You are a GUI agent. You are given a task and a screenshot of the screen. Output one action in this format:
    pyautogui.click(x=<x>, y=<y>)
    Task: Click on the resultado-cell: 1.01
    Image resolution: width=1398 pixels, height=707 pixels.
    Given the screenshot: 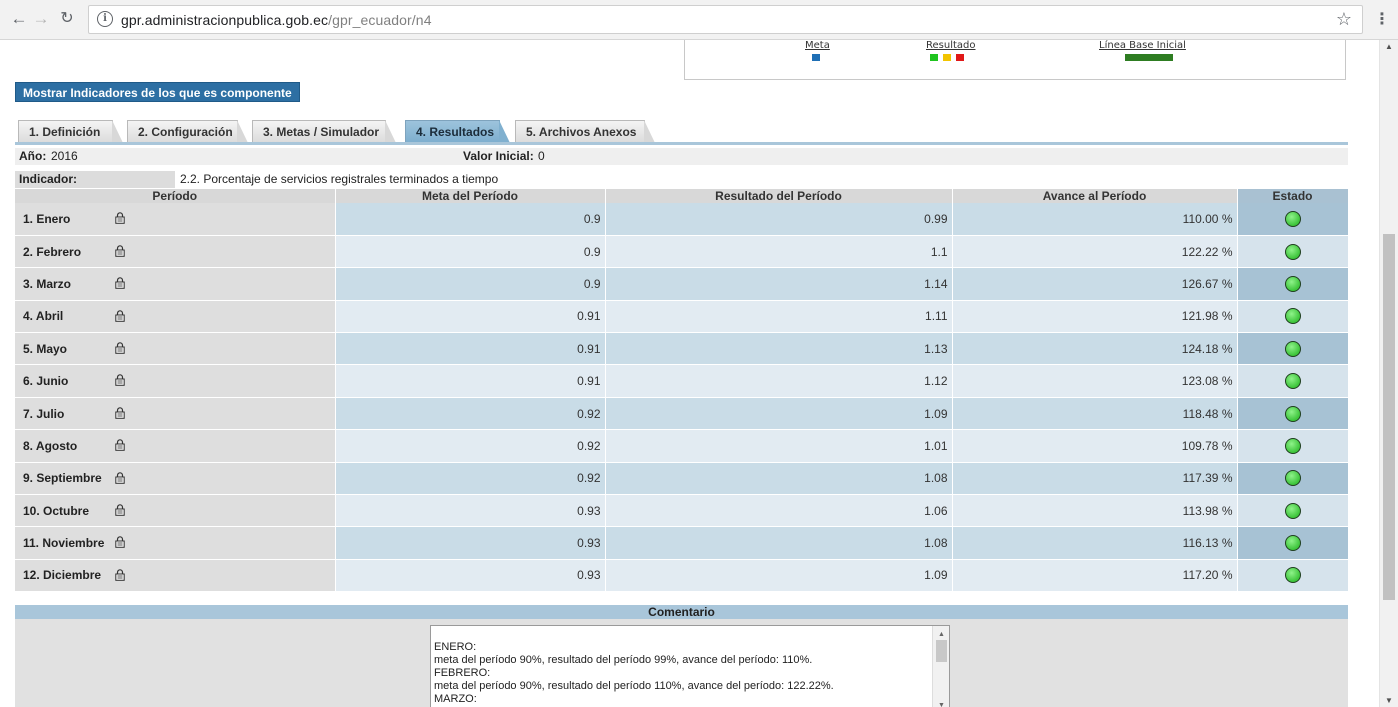 What is the action you would take?
    pyautogui.click(x=779, y=446)
    